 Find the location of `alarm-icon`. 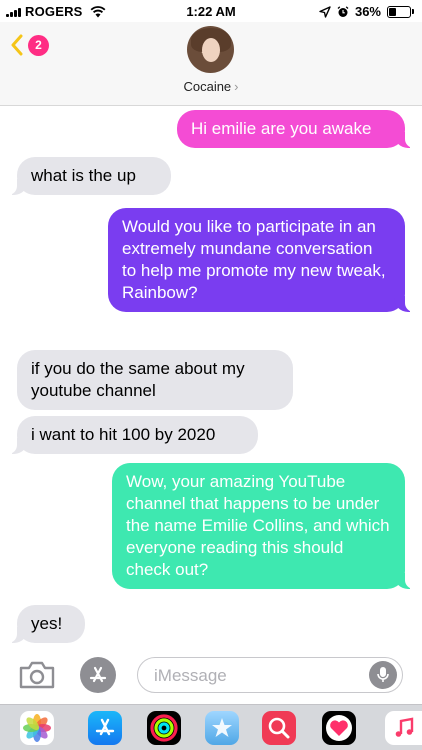

alarm-icon is located at coordinates (343, 11).